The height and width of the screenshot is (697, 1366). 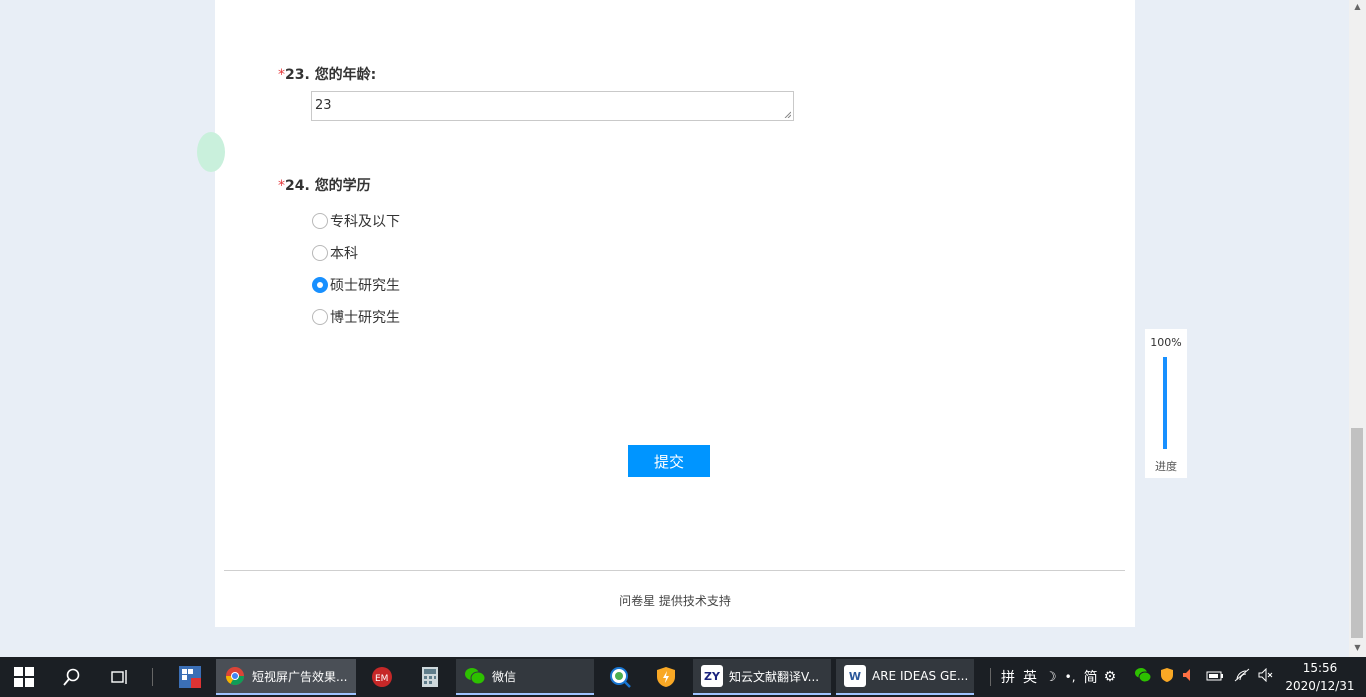 What do you see at coordinates (1320, 668) in the screenshot?
I see `clock-time: 15:56` at bounding box center [1320, 668].